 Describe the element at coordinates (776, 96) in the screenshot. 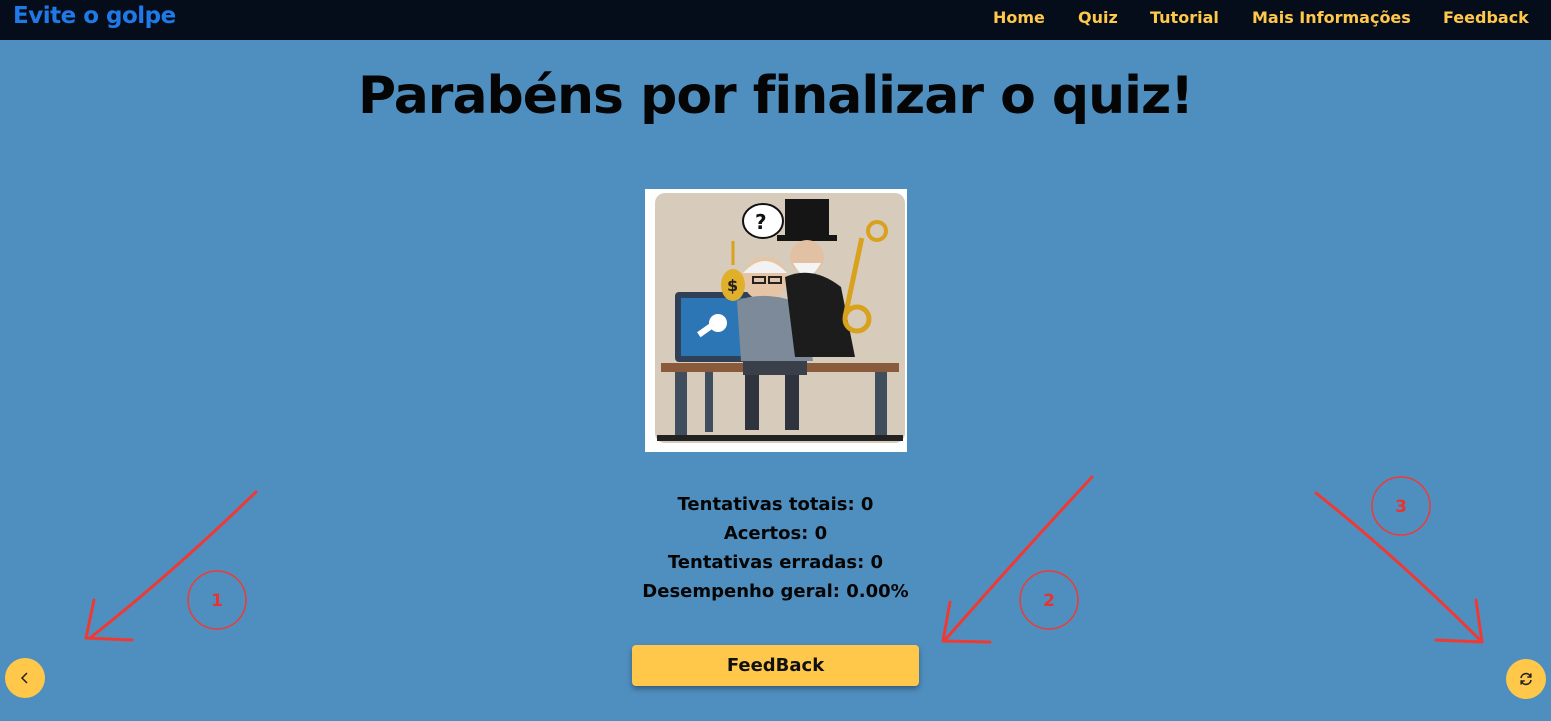

I see `page-title: Parabéns por finalizar o quiz!` at that location.